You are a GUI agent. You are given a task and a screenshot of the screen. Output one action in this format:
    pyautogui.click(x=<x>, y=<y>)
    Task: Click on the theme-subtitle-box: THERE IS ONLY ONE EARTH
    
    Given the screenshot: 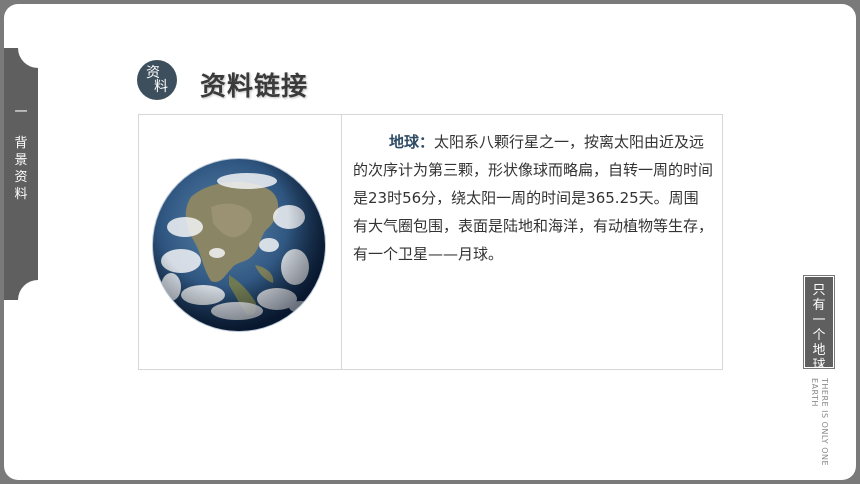 What is the action you would take?
    pyautogui.click(x=821, y=423)
    